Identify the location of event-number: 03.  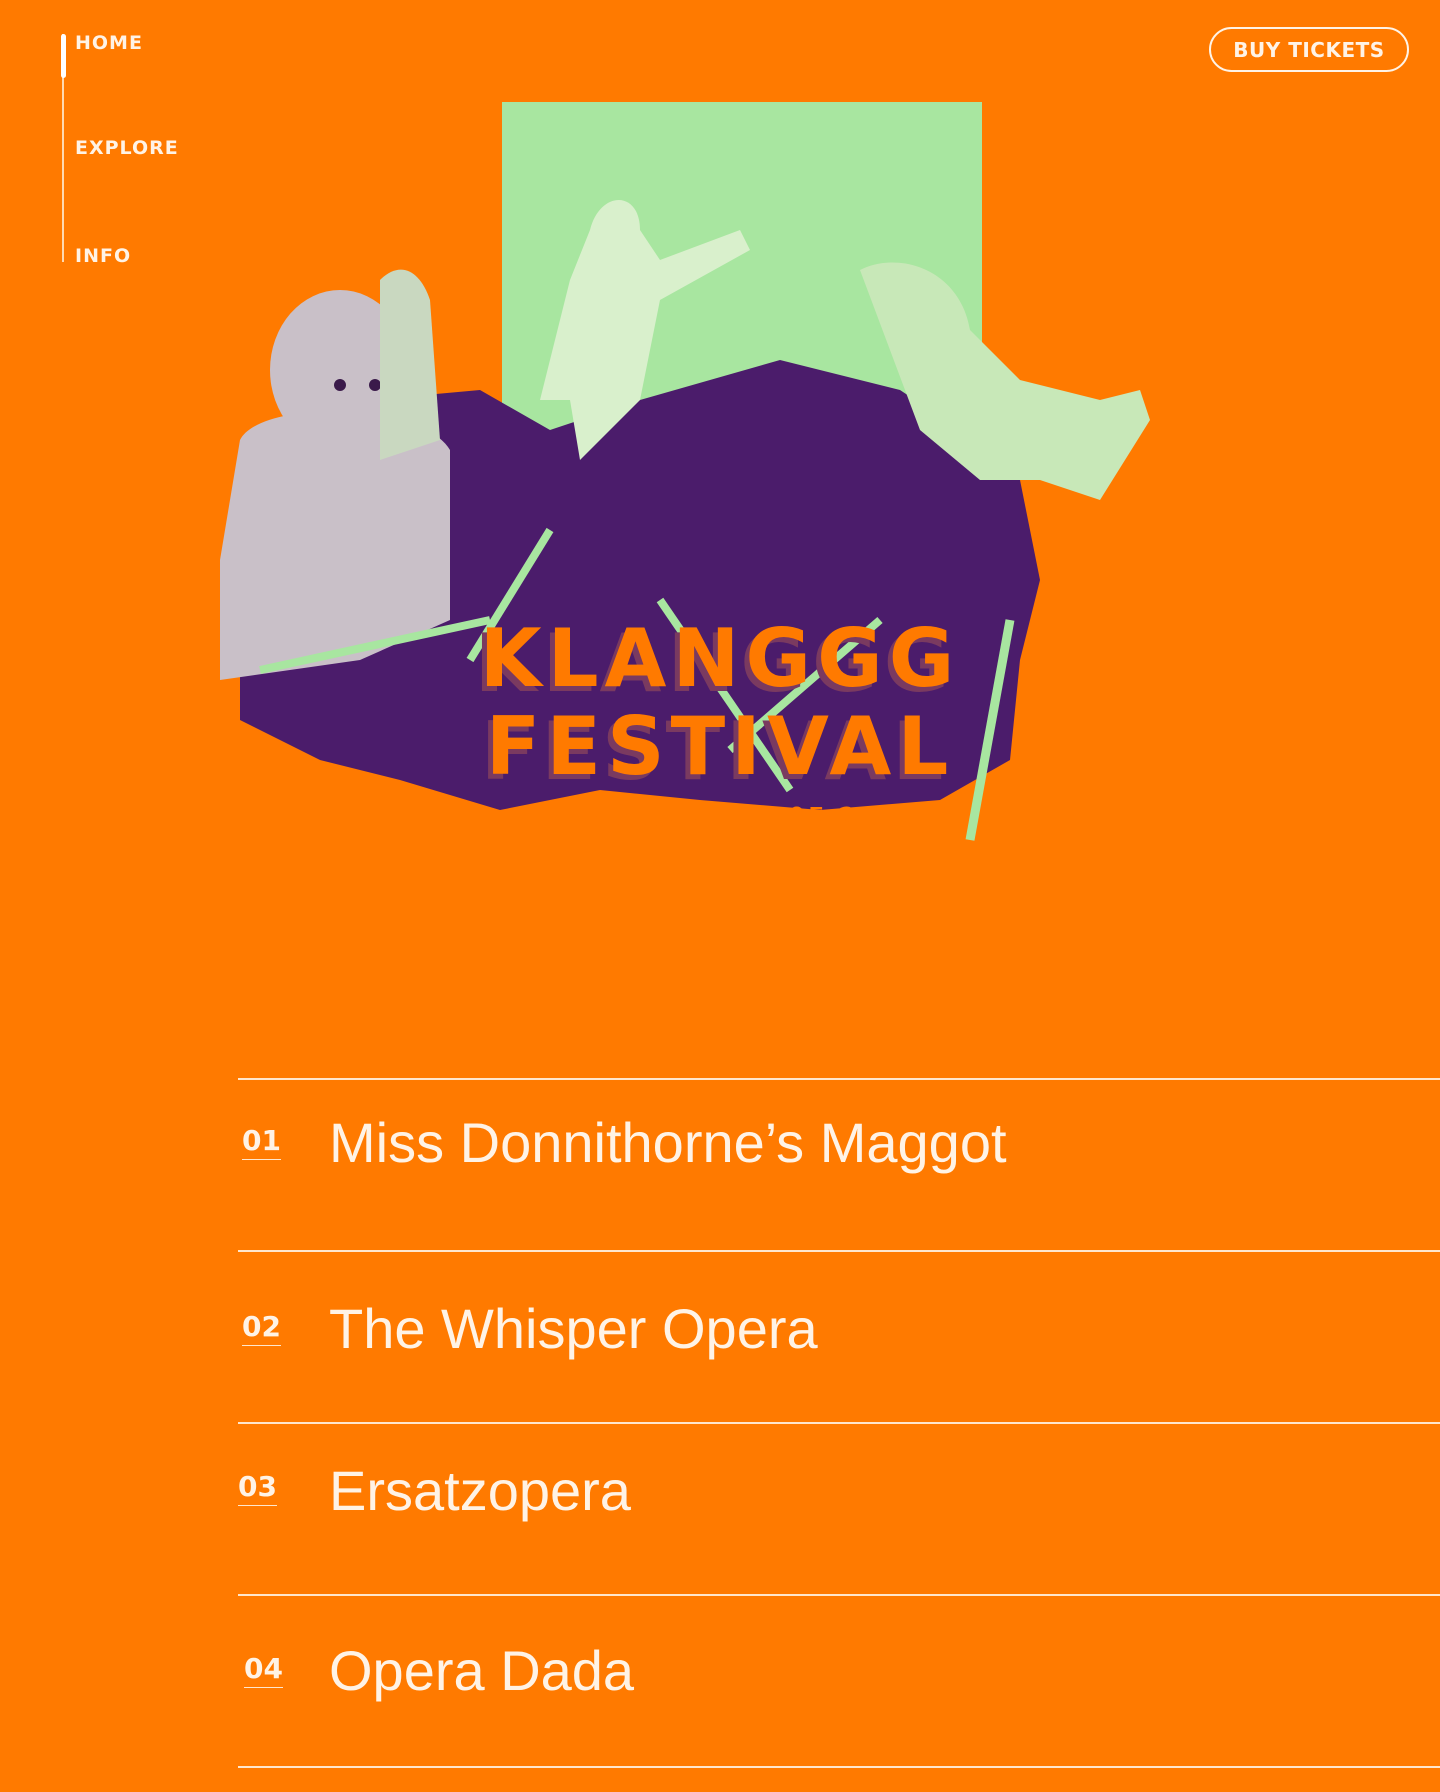
(257, 1488).